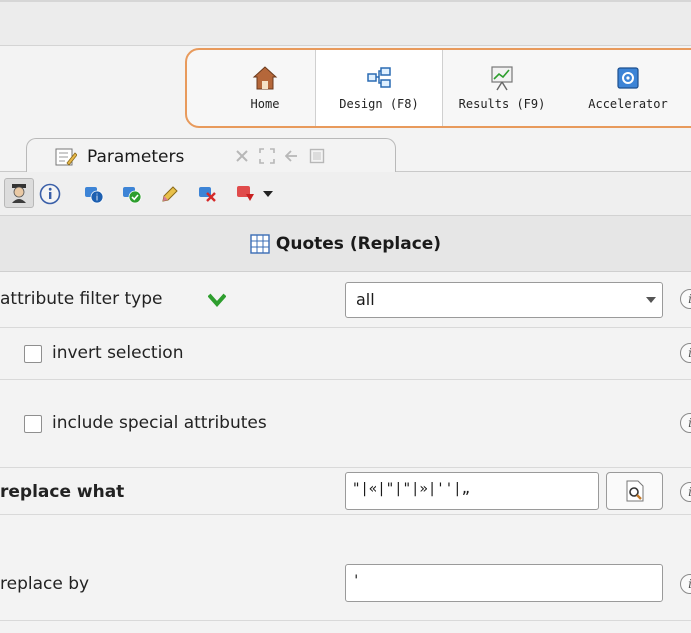  What do you see at coordinates (472, 491) in the screenshot?
I see `replace-what-input: "|«|"|"|»|''|„` at bounding box center [472, 491].